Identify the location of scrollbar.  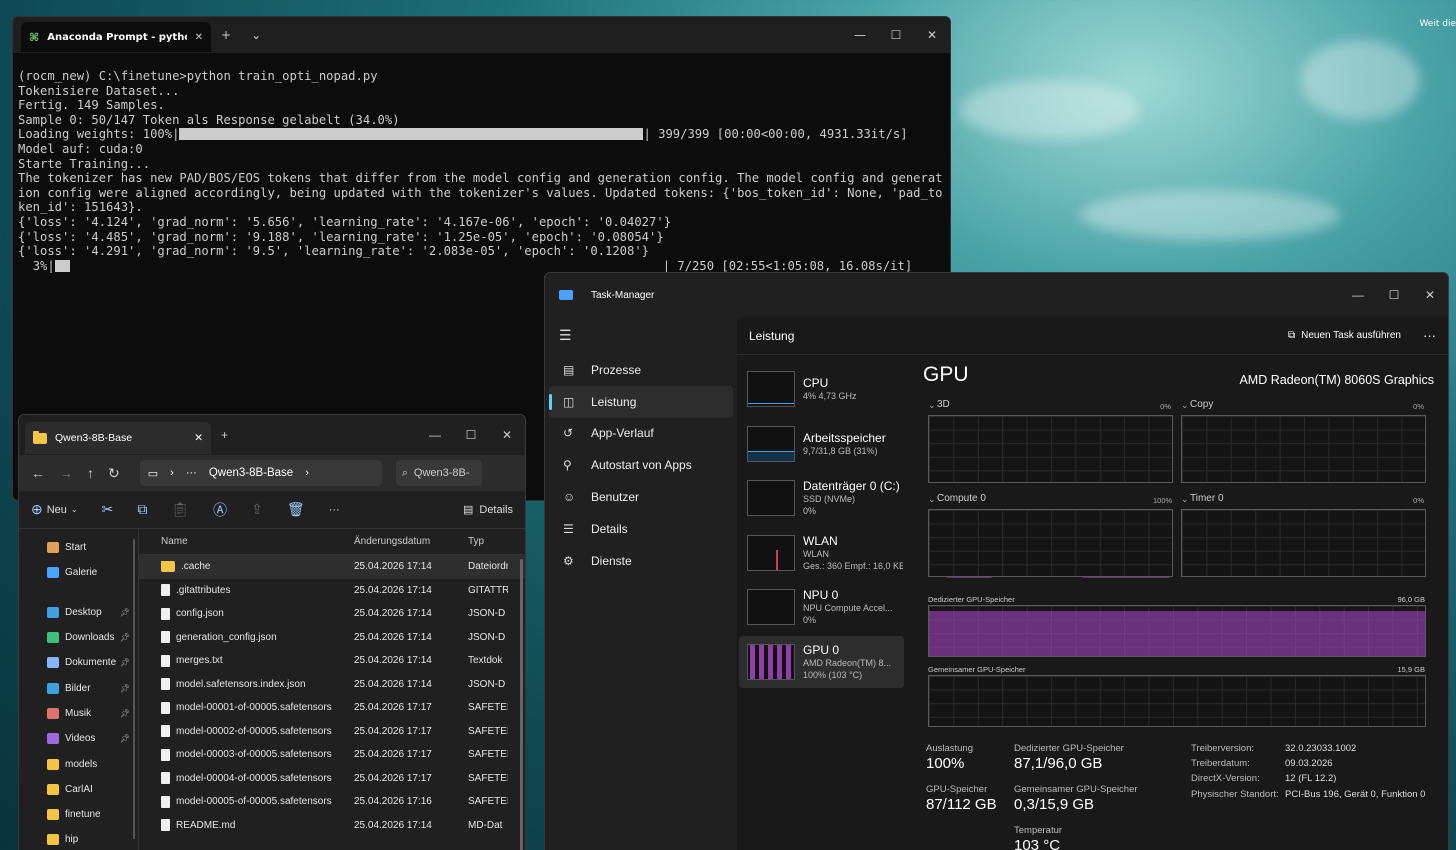
(521, 704).